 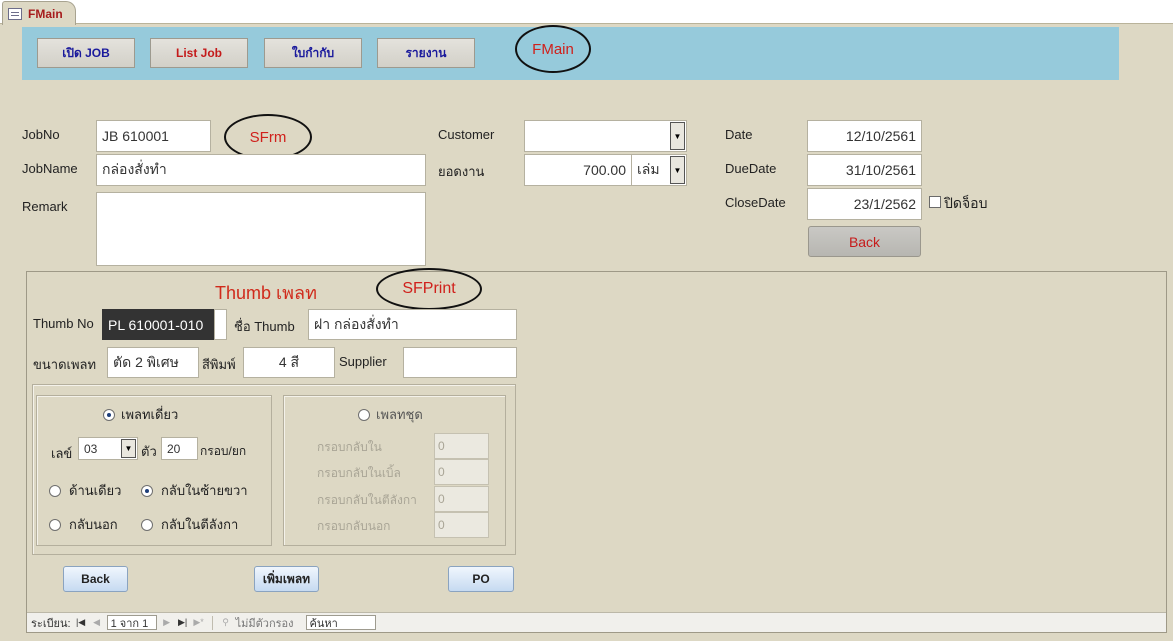 What do you see at coordinates (264, 326) in the screenshot?
I see `thumbname-label: ชื่อ Thumb` at bounding box center [264, 326].